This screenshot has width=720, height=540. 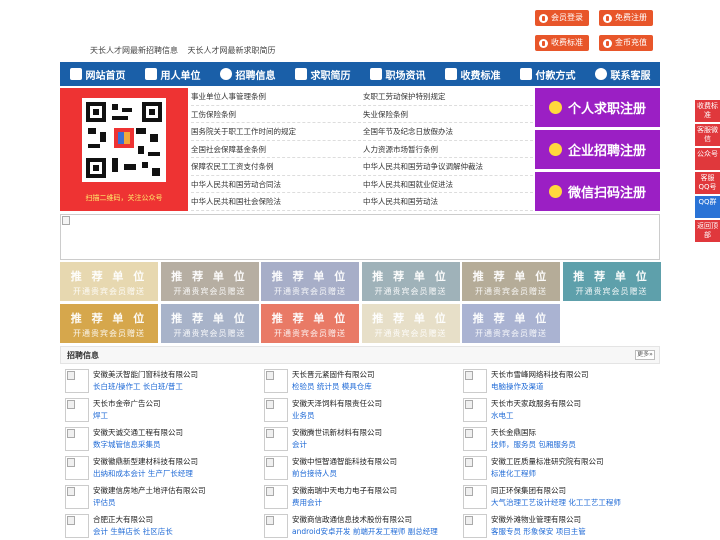 I want to click on company-name: 同正环保集团有限公司, so click(x=528, y=490).